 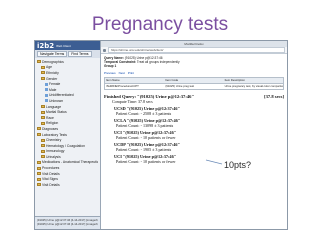 I want to click on tree-item-label: Marital Status, so click(x=56, y=112).